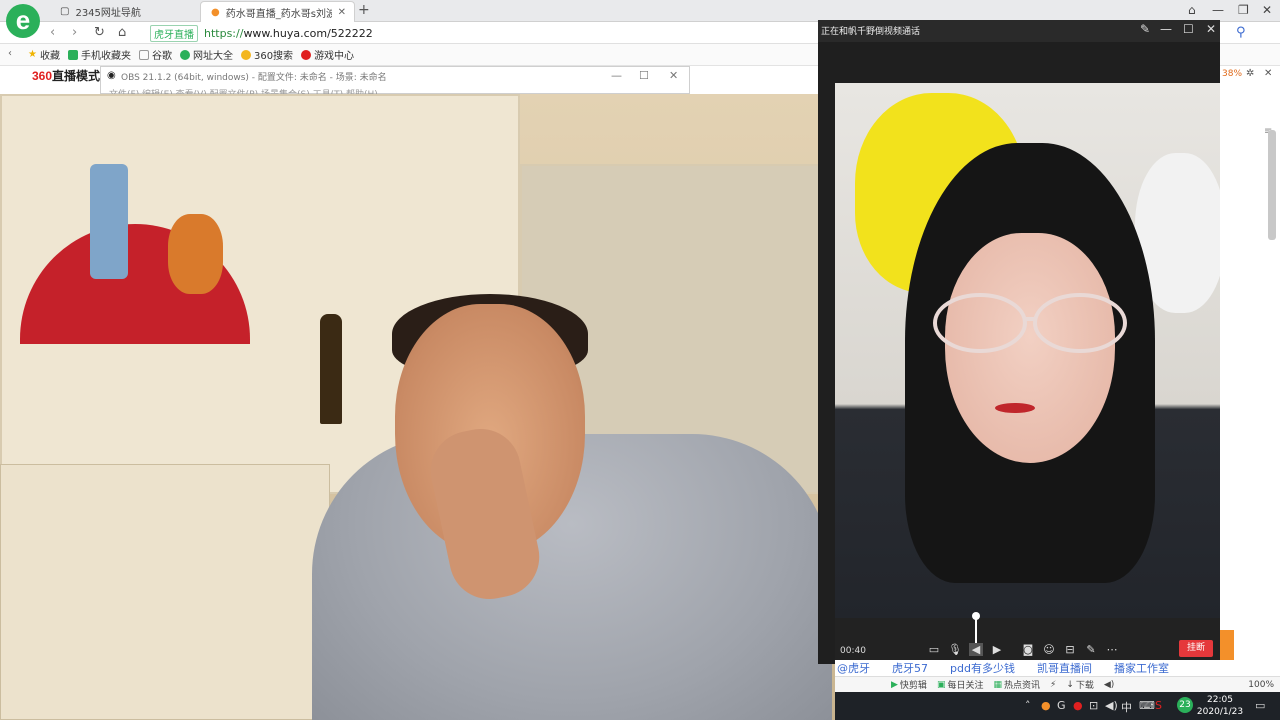 Image resolution: width=1280 pixels, height=720 pixels. Describe the element at coordinates (1260, 705) in the screenshot. I see `action-center-icon: ▭` at that location.